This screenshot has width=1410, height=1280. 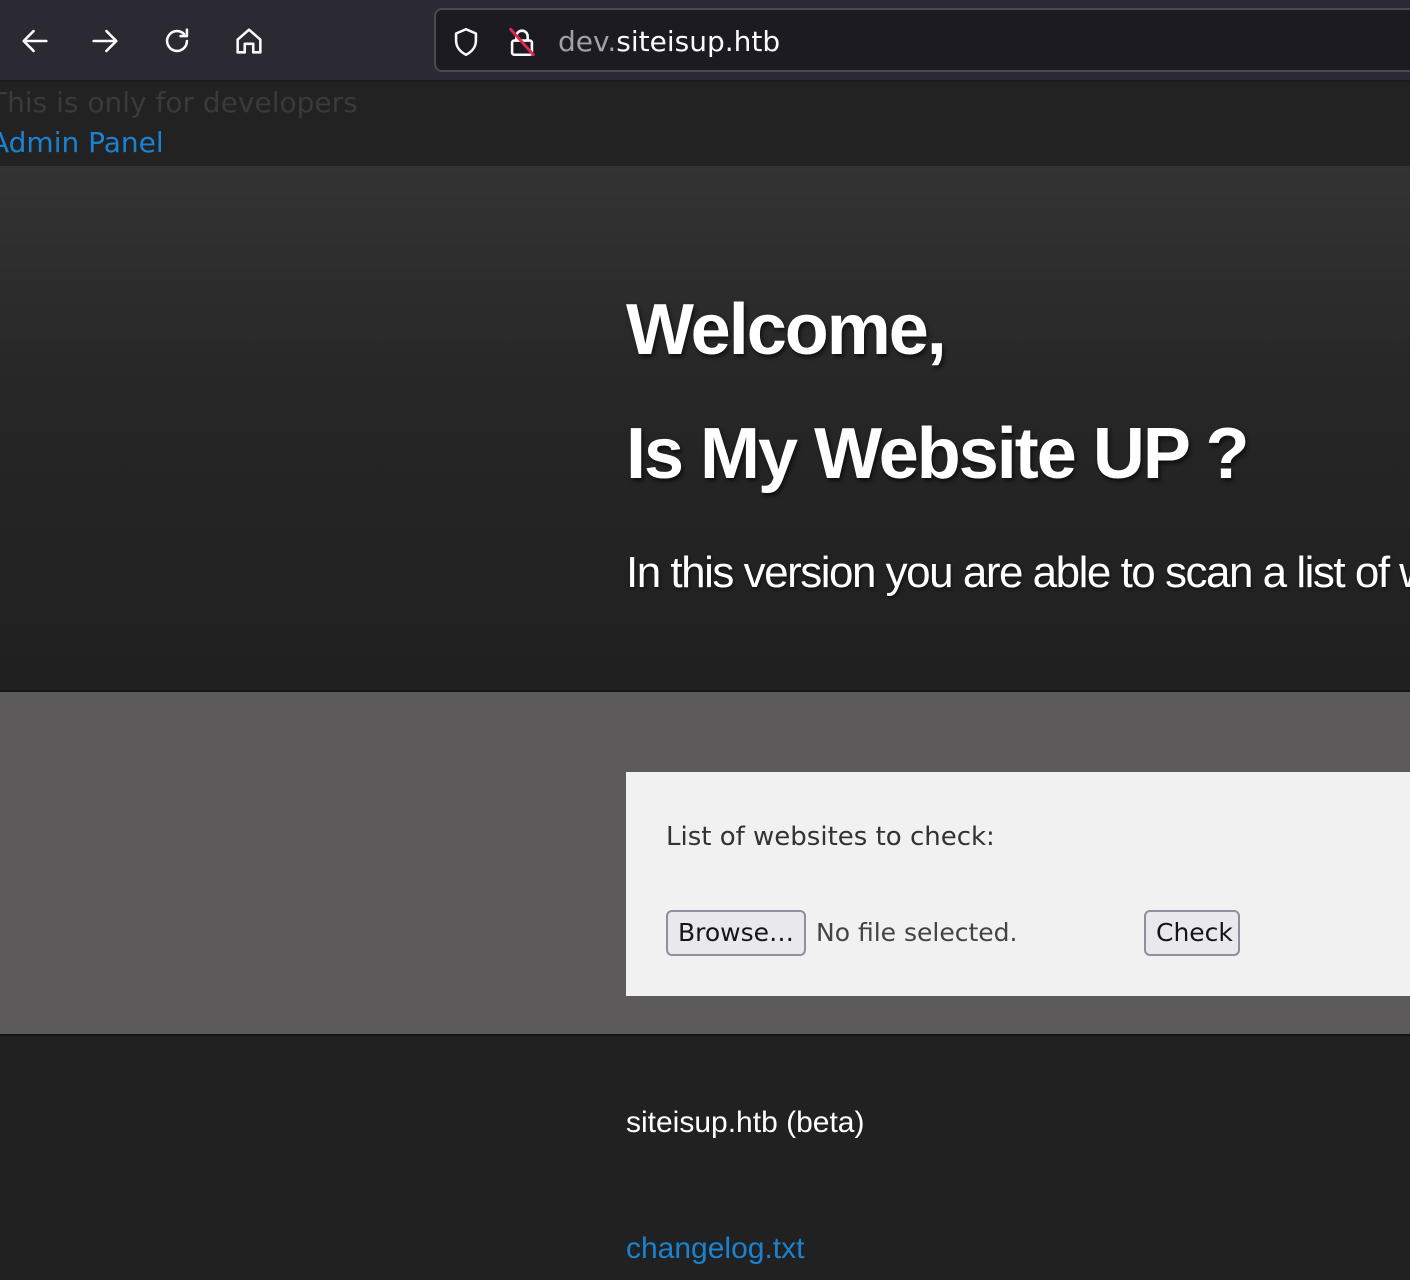 I want to click on hero-title-line-2: Is My Website UP ?, so click(x=938, y=454).